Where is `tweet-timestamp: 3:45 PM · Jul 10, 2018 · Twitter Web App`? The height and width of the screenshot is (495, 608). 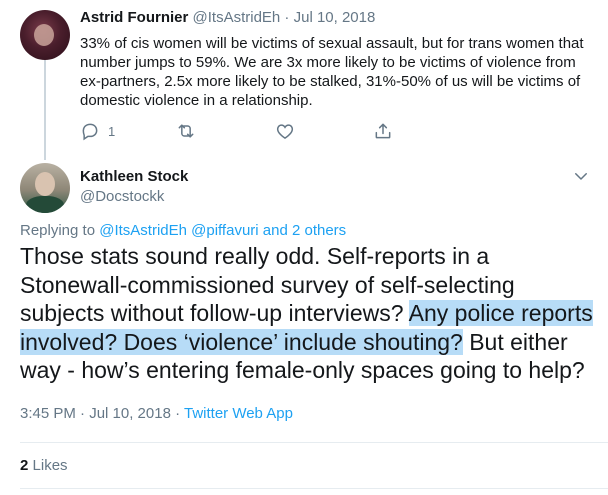
tweet-timestamp: 3:45 PM · Jul 10, 2018 · Twitter Web App is located at coordinates (156, 413).